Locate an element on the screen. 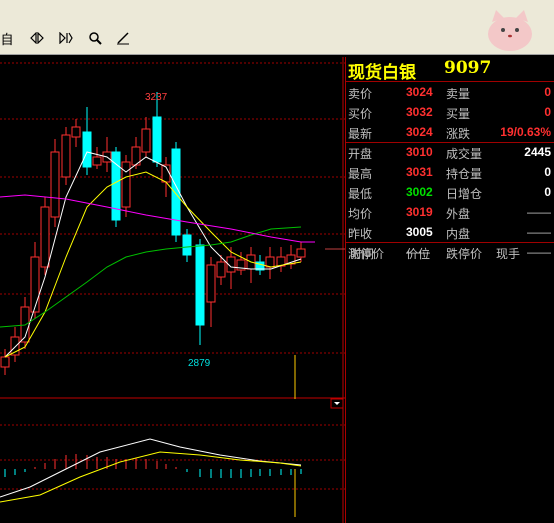  row-label-2: 成交量 is located at coordinates (464, 154).